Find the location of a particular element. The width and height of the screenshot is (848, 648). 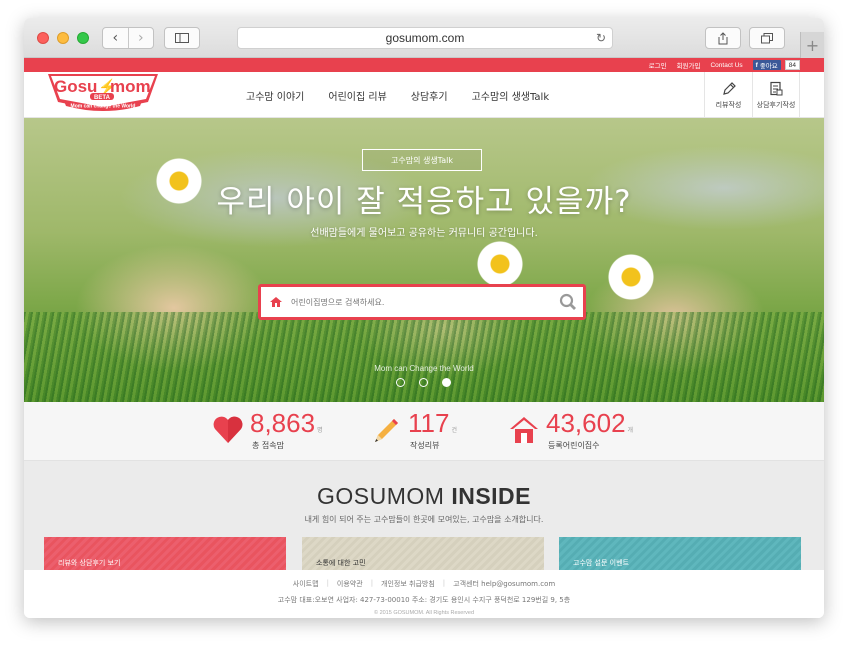

close-window-button is located at coordinates (43, 38).